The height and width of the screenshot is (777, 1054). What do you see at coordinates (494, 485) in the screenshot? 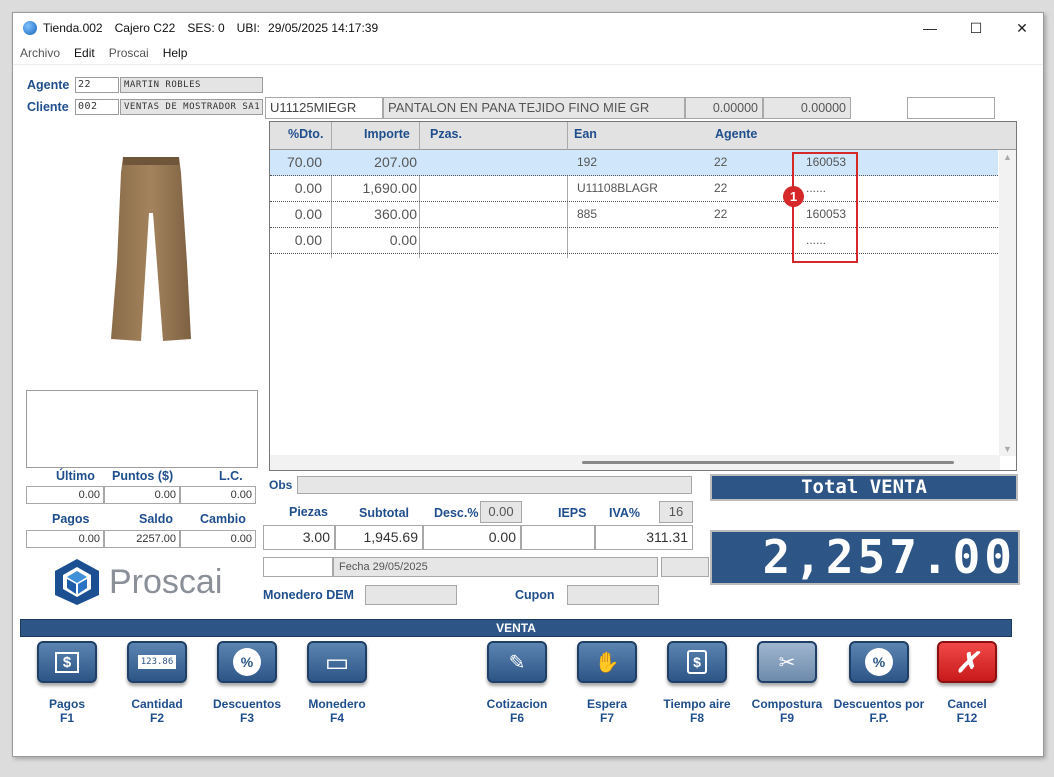
I see `obs-field` at bounding box center [494, 485].